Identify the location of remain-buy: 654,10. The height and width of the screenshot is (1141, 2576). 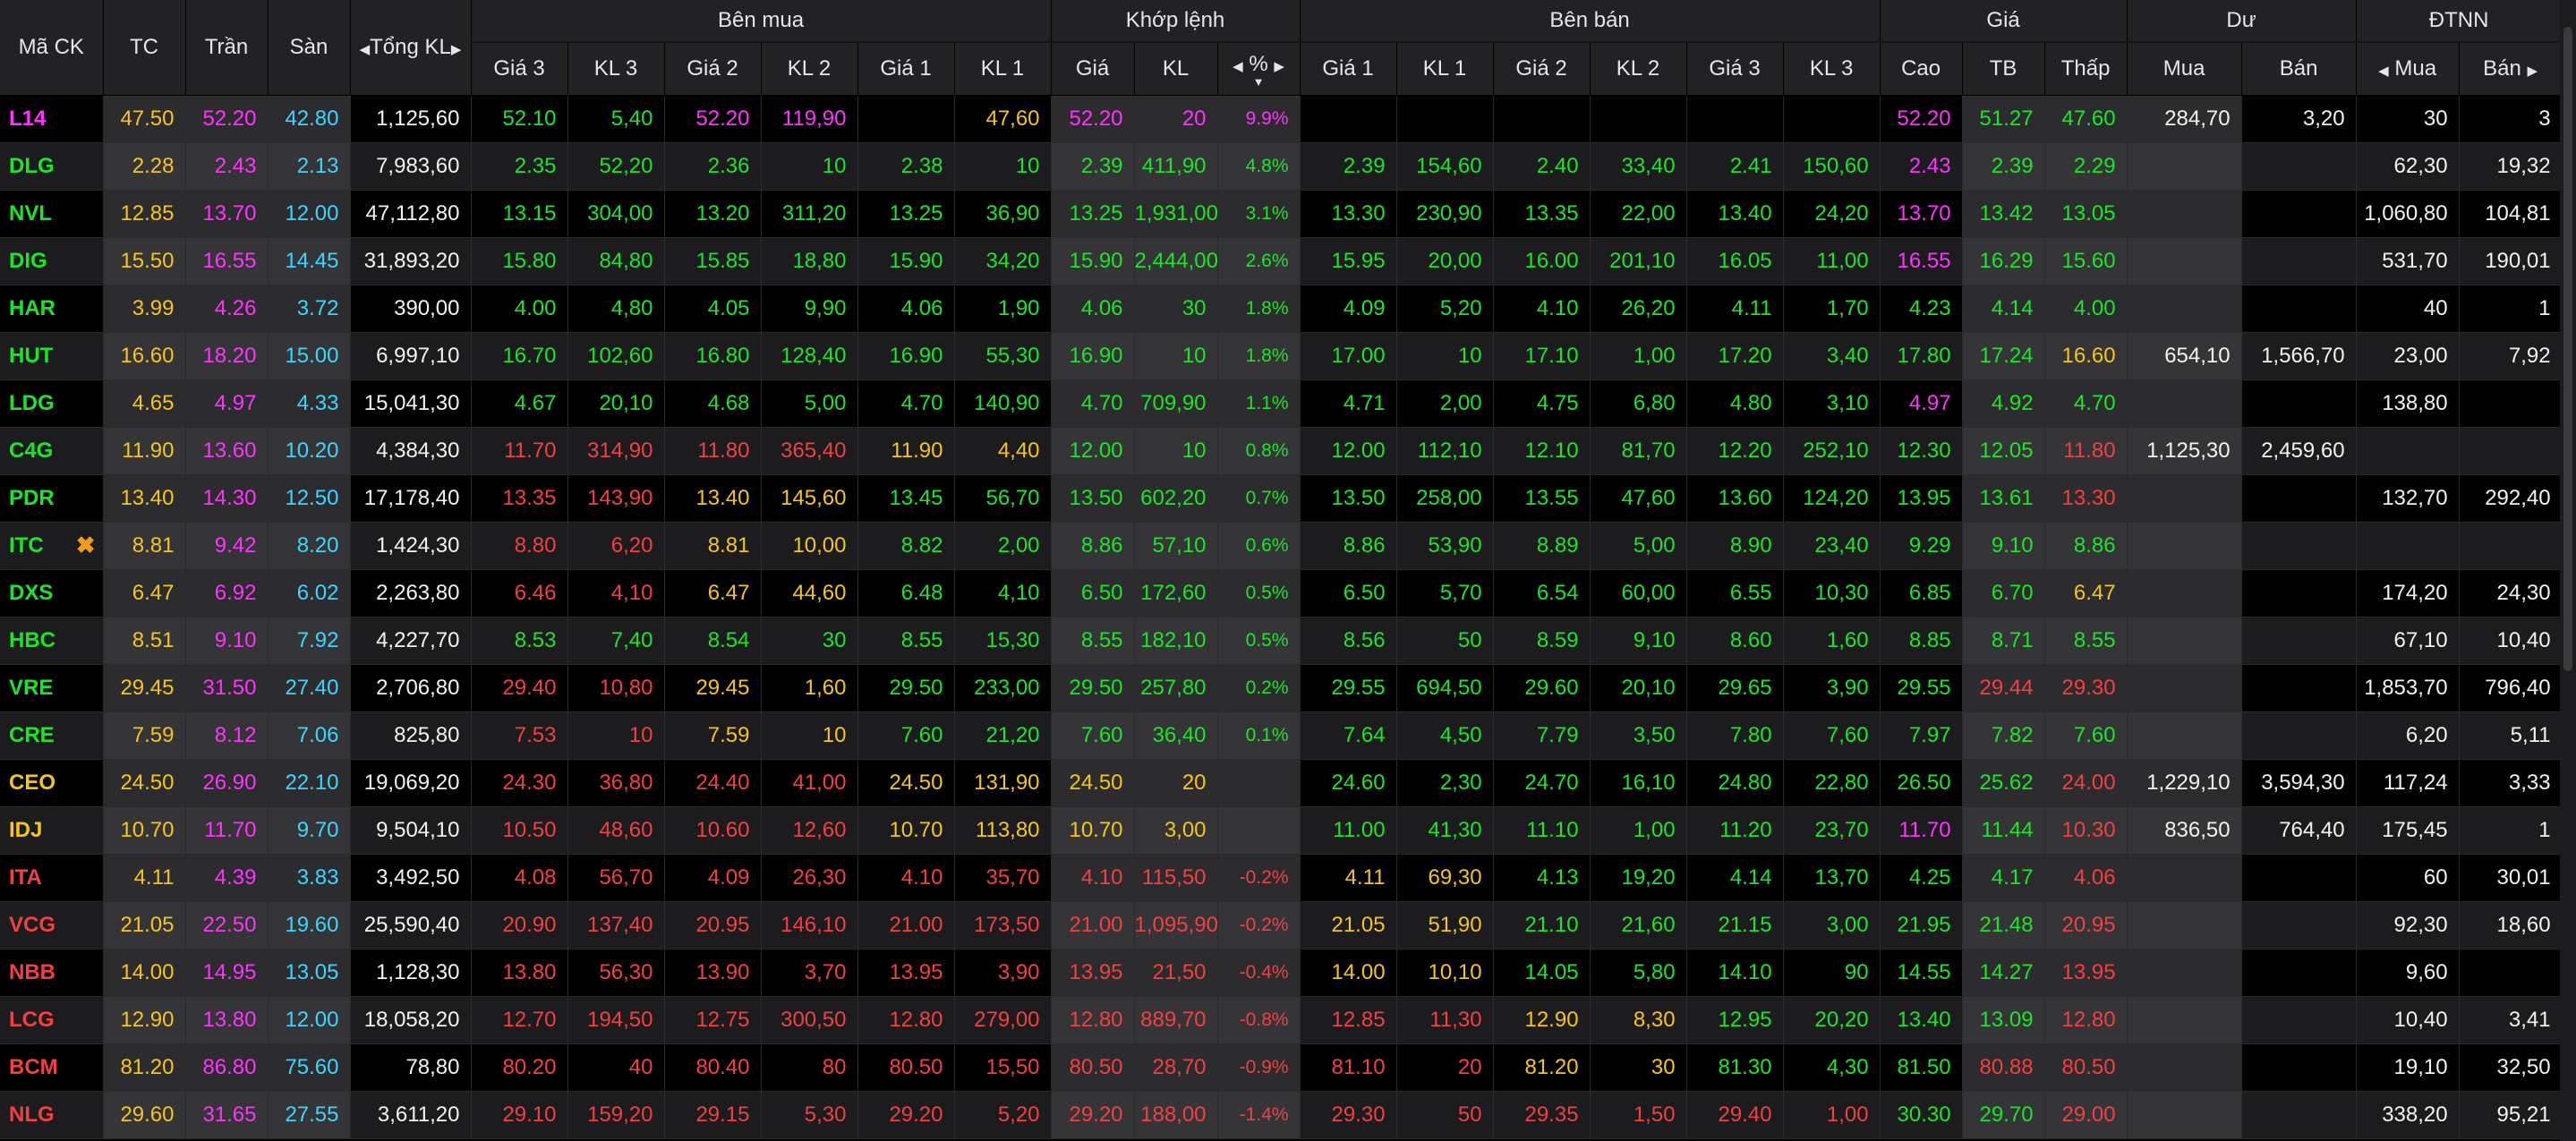
(2184, 356).